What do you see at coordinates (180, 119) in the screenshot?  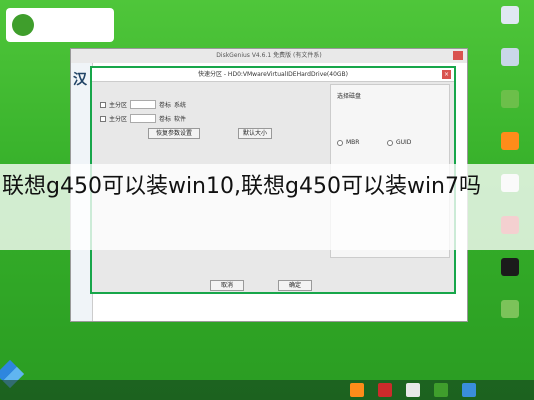 I see `row-2-value: 软件` at bounding box center [180, 119].